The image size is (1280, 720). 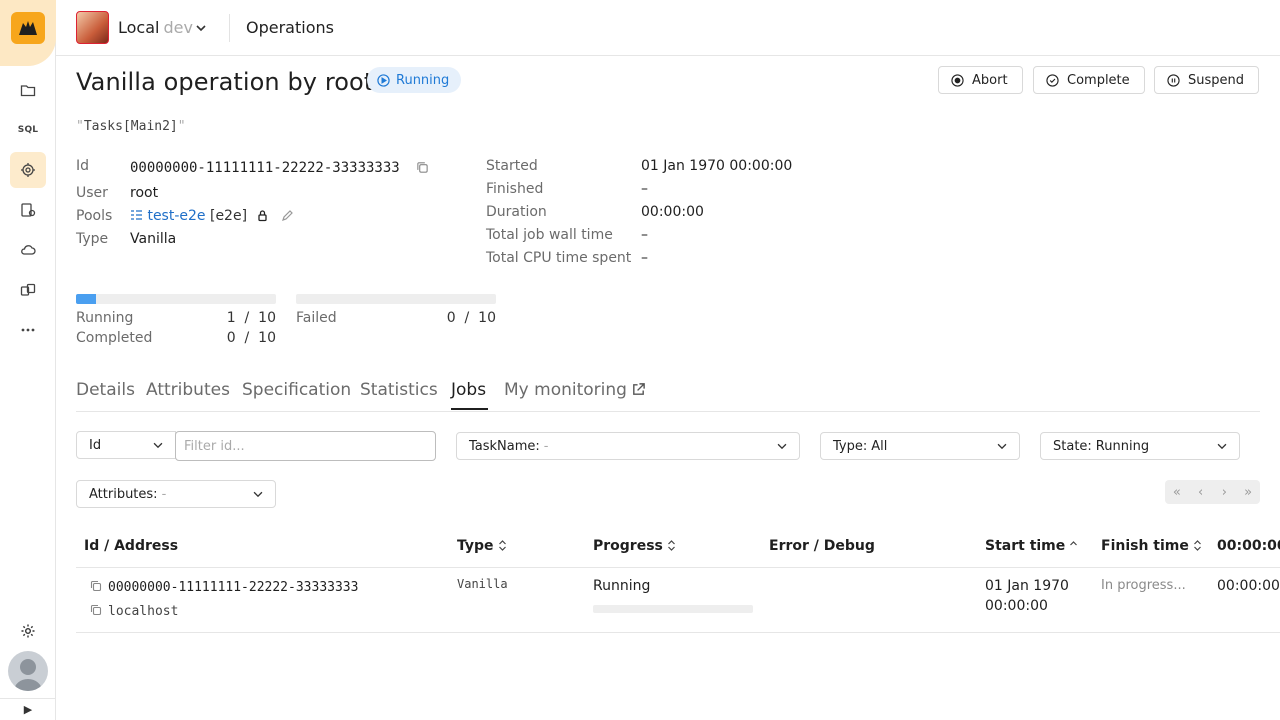 What do you see at coordinates (549, 235) in the screenshot?
I see `wall-time-label: Total job wall time` at bounding box center [549, 235].